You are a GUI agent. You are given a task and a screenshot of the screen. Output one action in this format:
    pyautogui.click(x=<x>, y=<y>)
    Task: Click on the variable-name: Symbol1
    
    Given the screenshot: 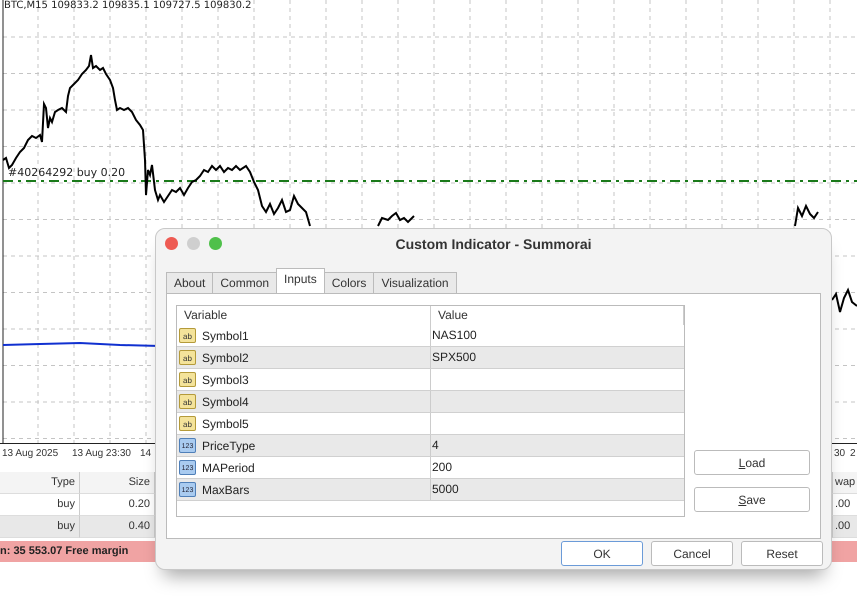 What is the action you would take?
    pyautogui.click(x=225, y=335)
    